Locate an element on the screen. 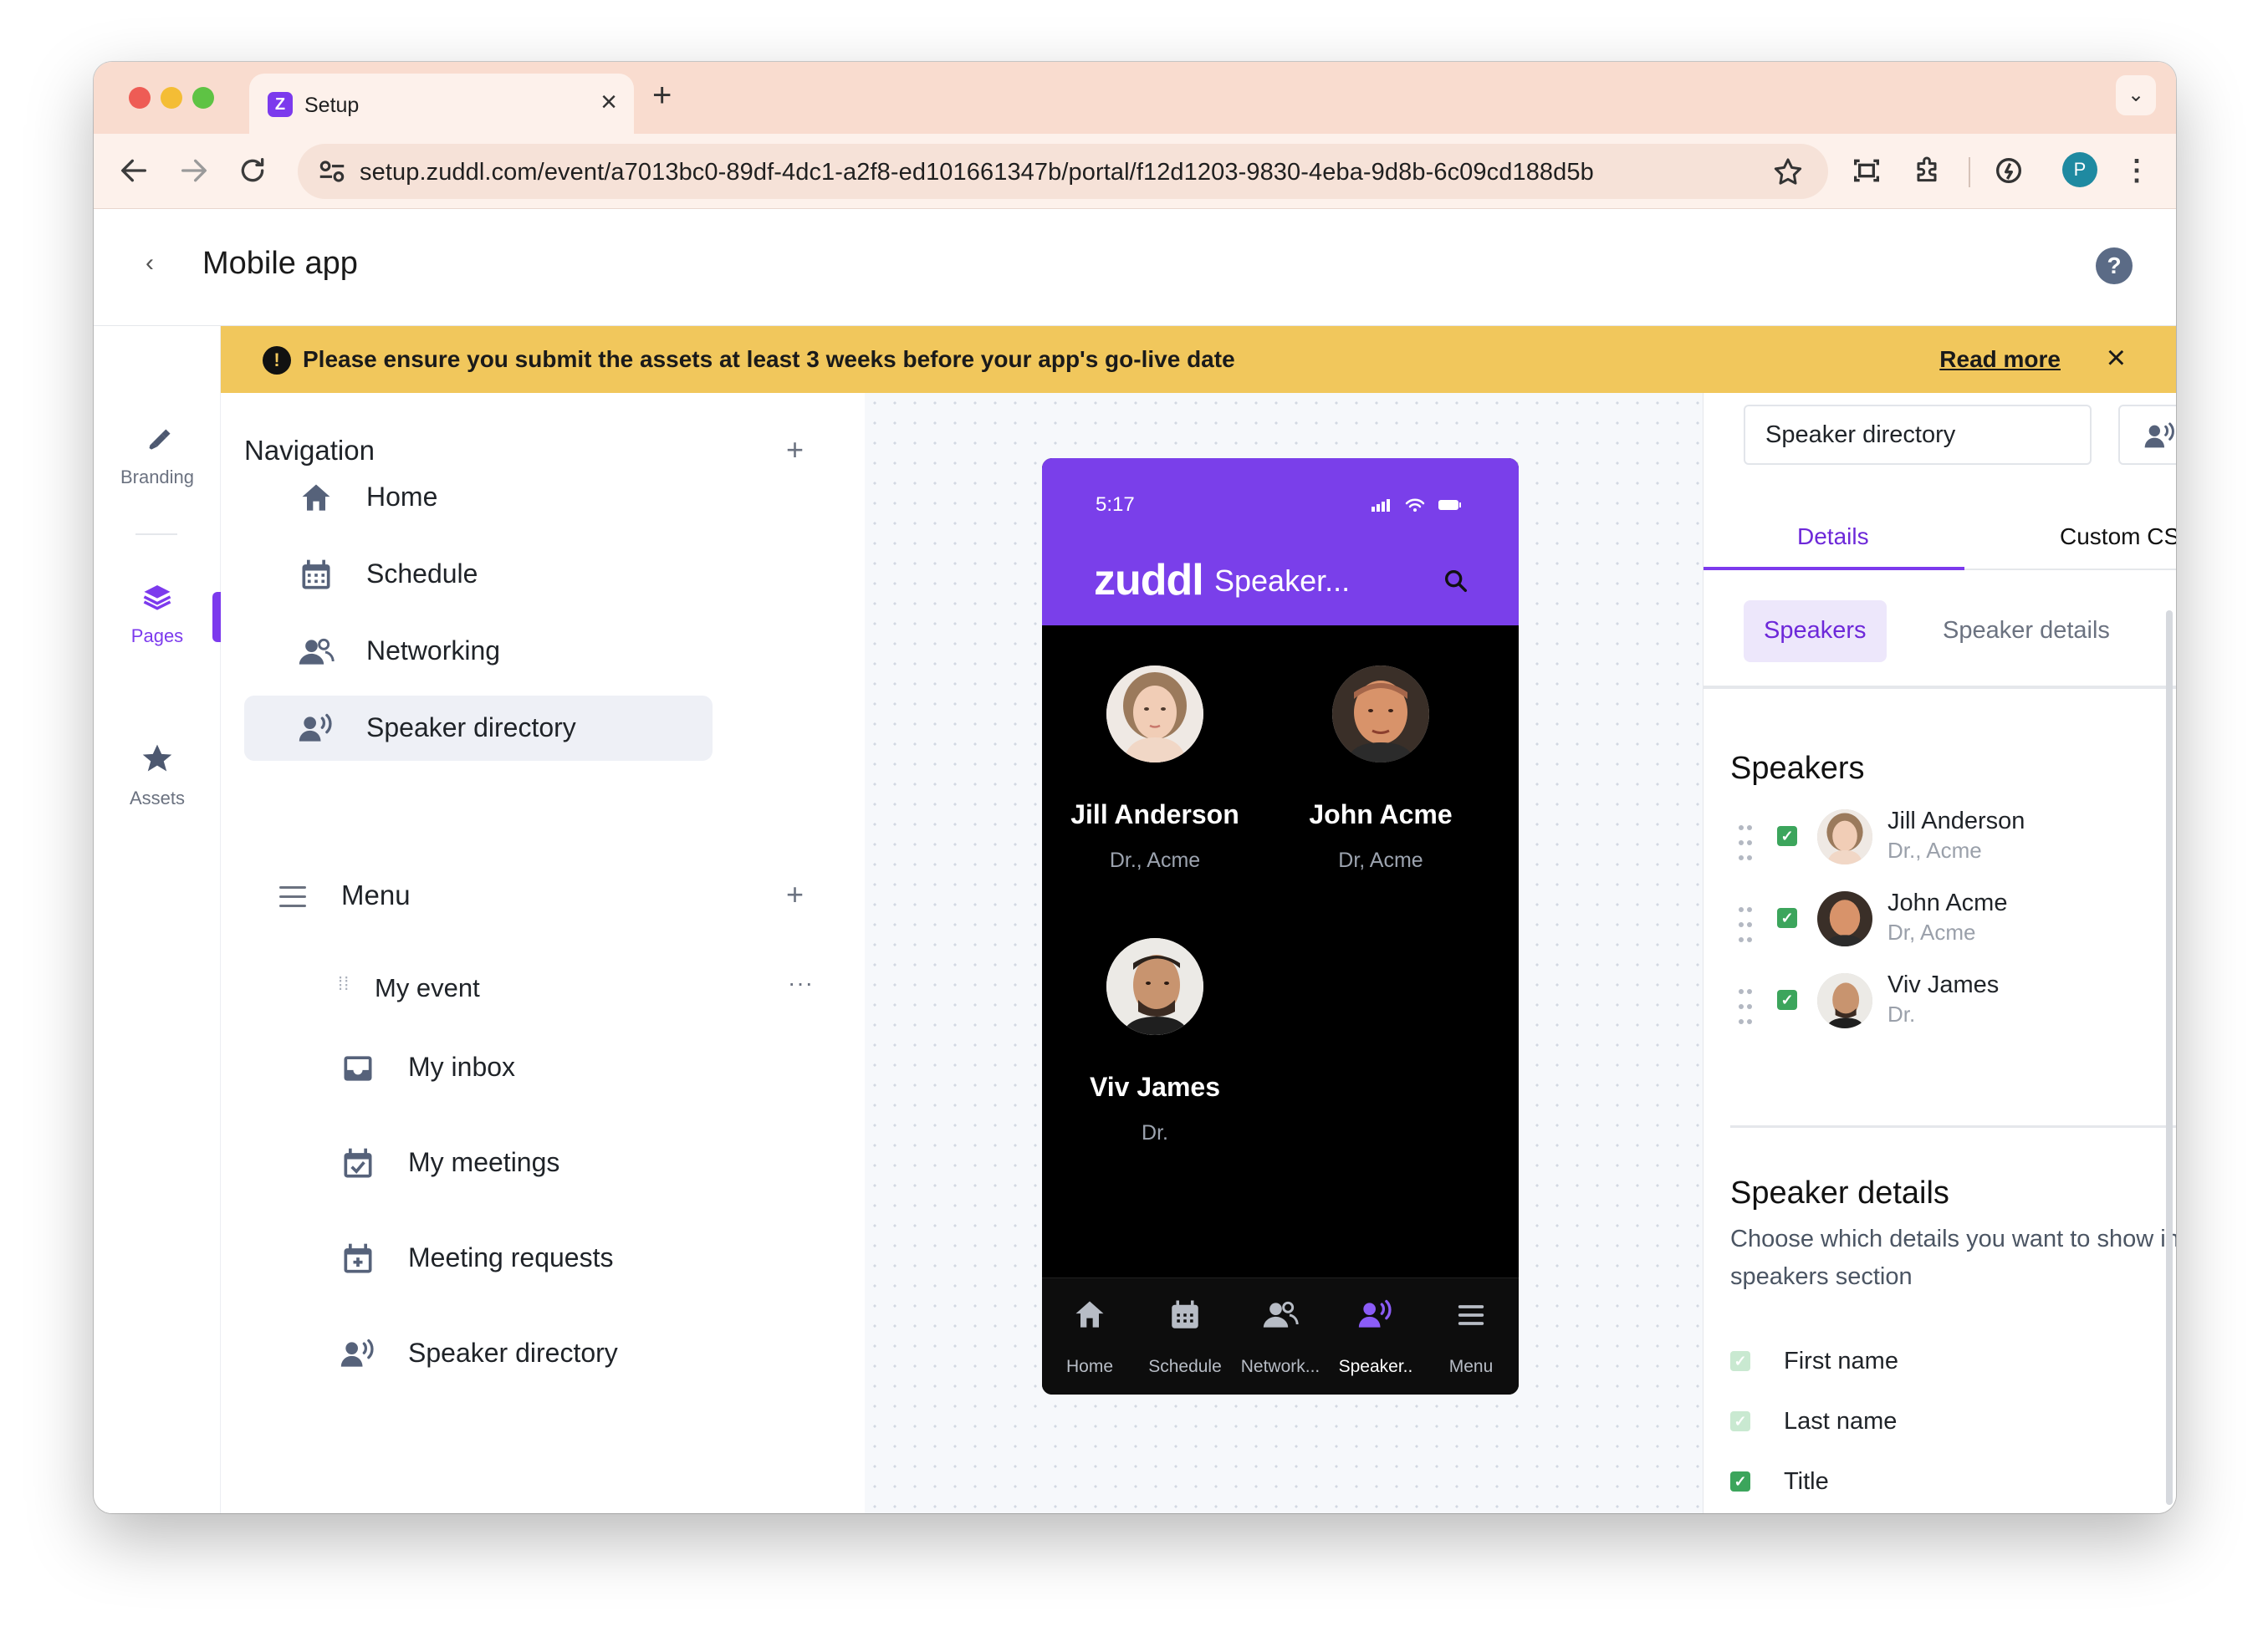 This screenshot has height=1637, width=2268. bottom-nav-menu: Menu is located at coordinates (1471, 1335).